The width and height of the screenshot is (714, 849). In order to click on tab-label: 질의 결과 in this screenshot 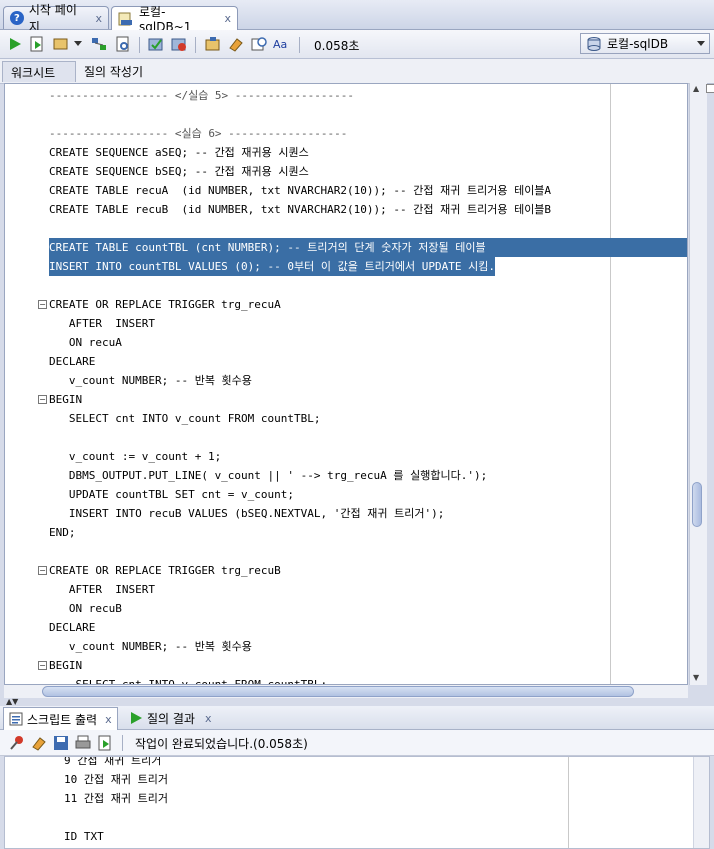, I will do `click(171, 718)`.